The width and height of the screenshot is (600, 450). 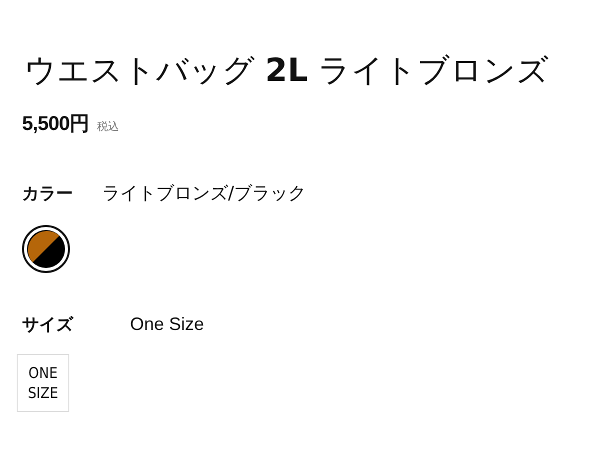 I want to click on color-swatch, so click(x=46, y=249).